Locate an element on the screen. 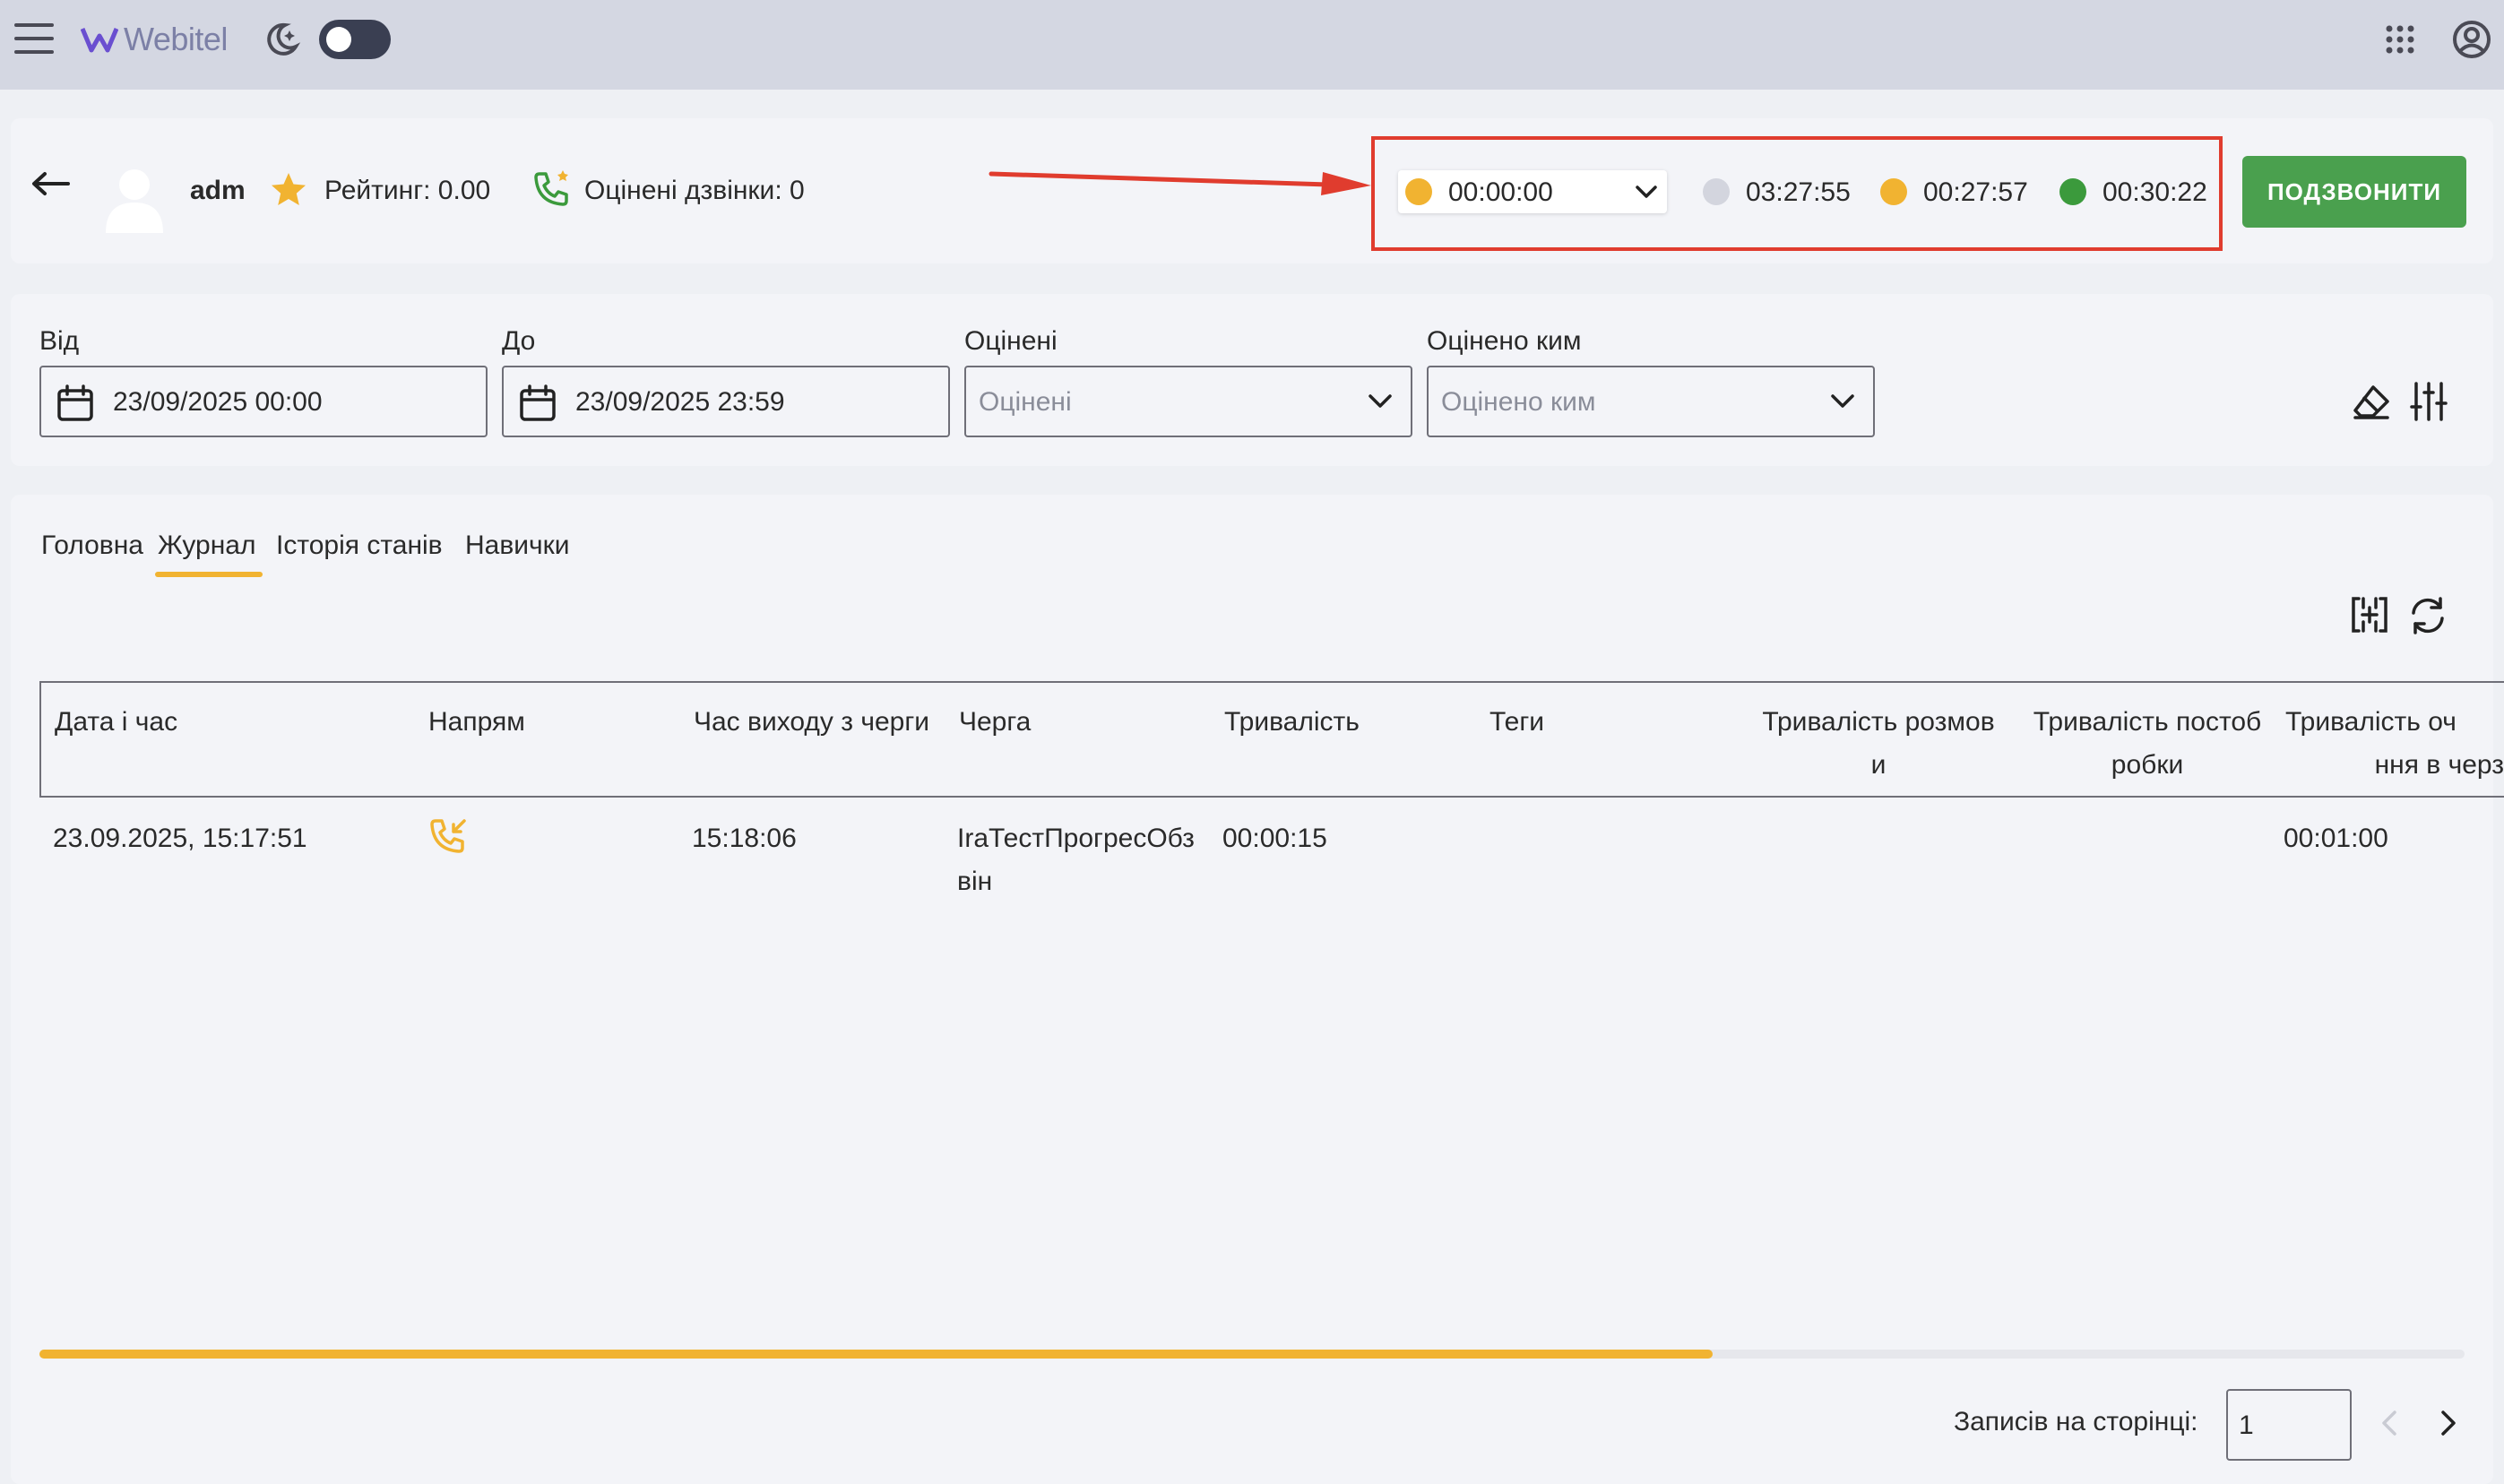 This screenshot has height=1484, width=2504. prev-page-icon is located at coordinates (2390, 1423).